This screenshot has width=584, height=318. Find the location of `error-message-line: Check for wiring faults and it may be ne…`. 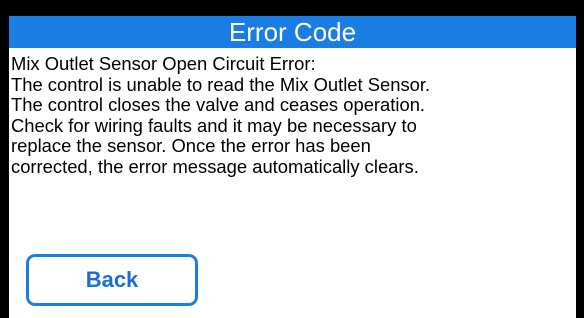

error-message-line: Check for wiring faults and it may be ne… is located at coordinates (214, 125).